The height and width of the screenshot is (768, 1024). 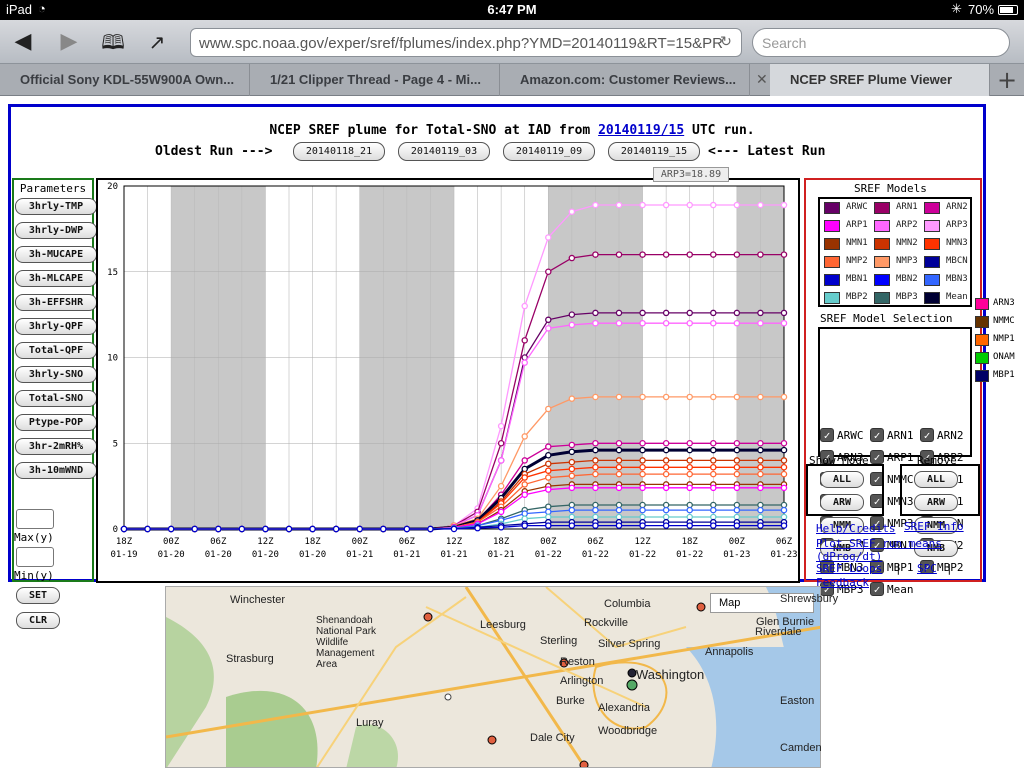 What do you see at coordinates (898, 436) in the screenshot?
I see `model-checkbox: ✓ ARN1` at bounding box center [898, 436].